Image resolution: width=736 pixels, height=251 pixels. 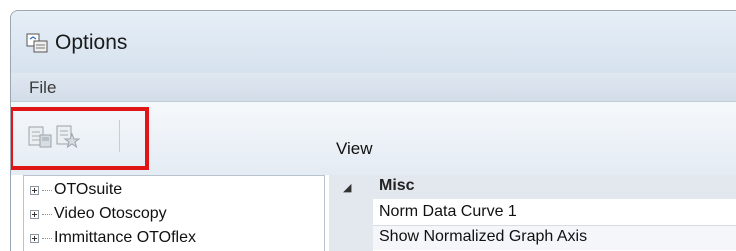 I want to click on tree-item-label: Video Otoscopy, so click(x=110, y=213).